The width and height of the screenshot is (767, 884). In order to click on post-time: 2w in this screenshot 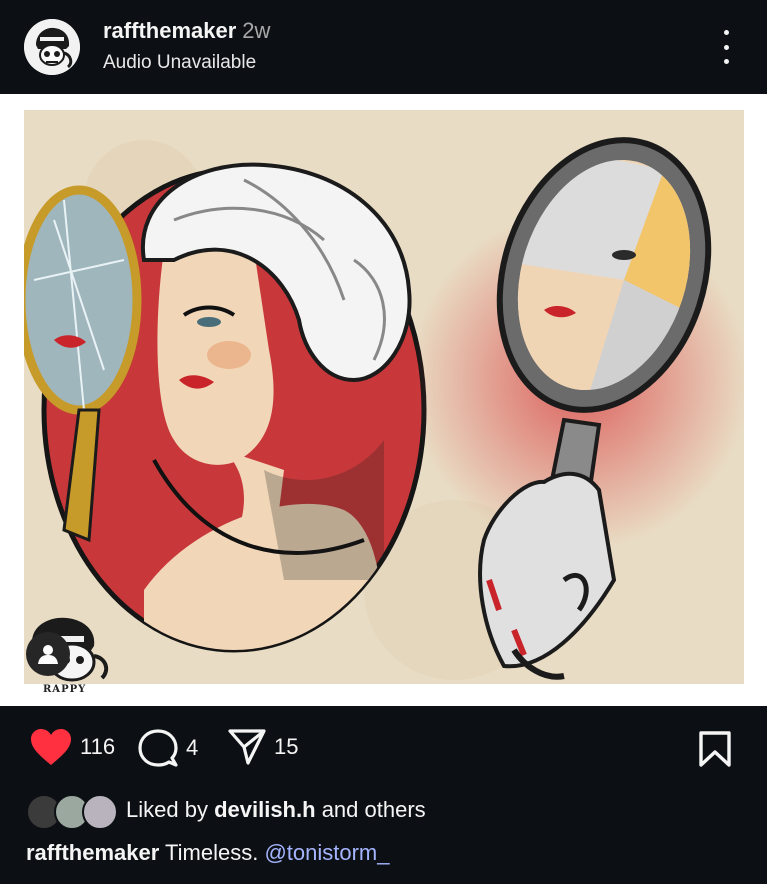, I will do `click(256, 30)`.